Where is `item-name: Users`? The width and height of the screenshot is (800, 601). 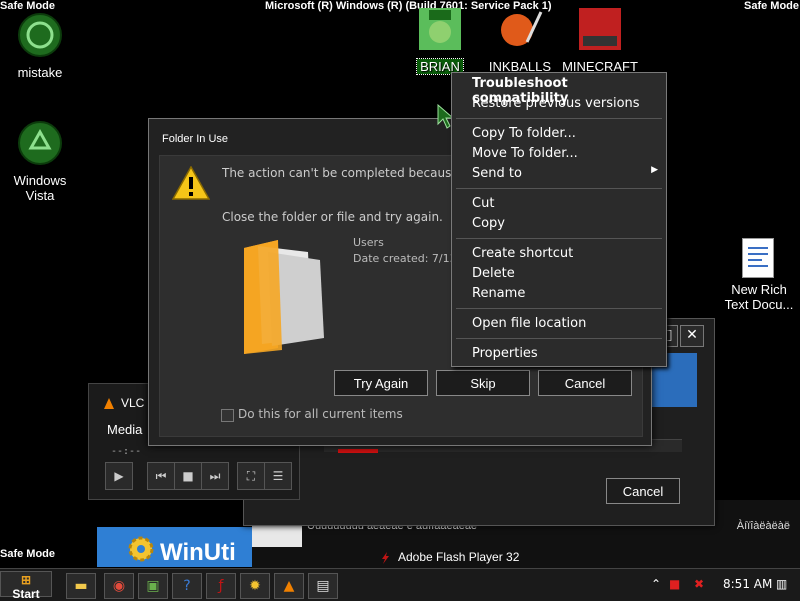
item-name: Users is located at coordinates (368, 242).